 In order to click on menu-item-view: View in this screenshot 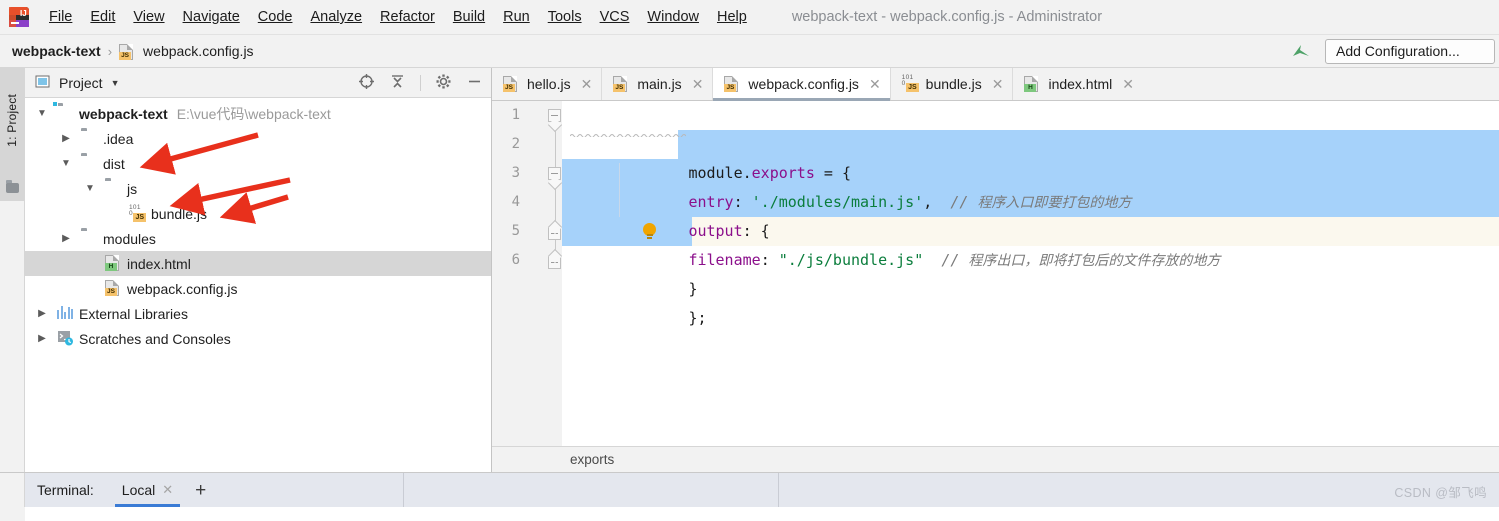, I will do `click(148, 17)`.